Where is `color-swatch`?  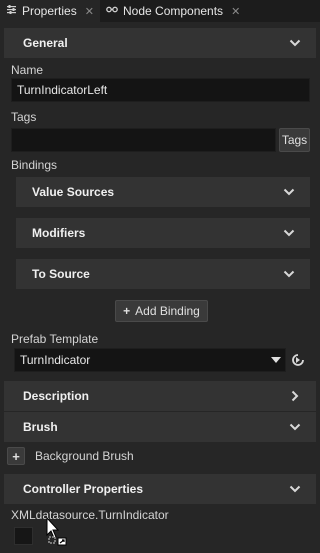 color-swatch is located at coordinates (23, 536).